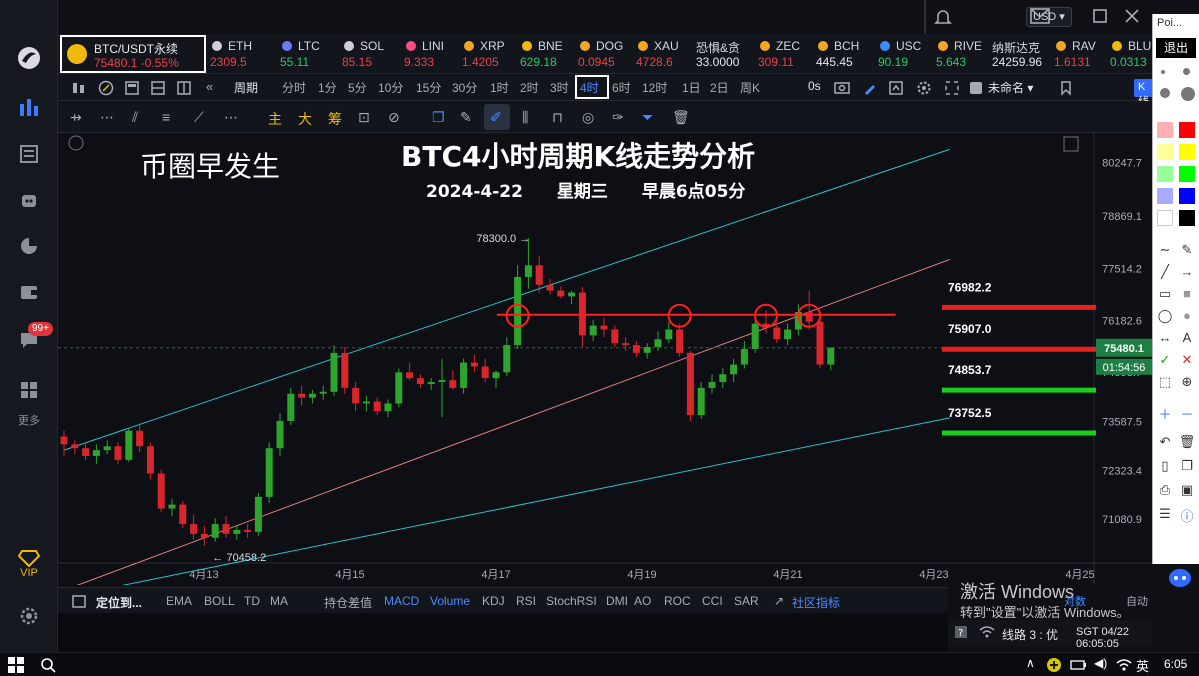  I want to click on indicator-option: StochRSI, so click(571, 601).